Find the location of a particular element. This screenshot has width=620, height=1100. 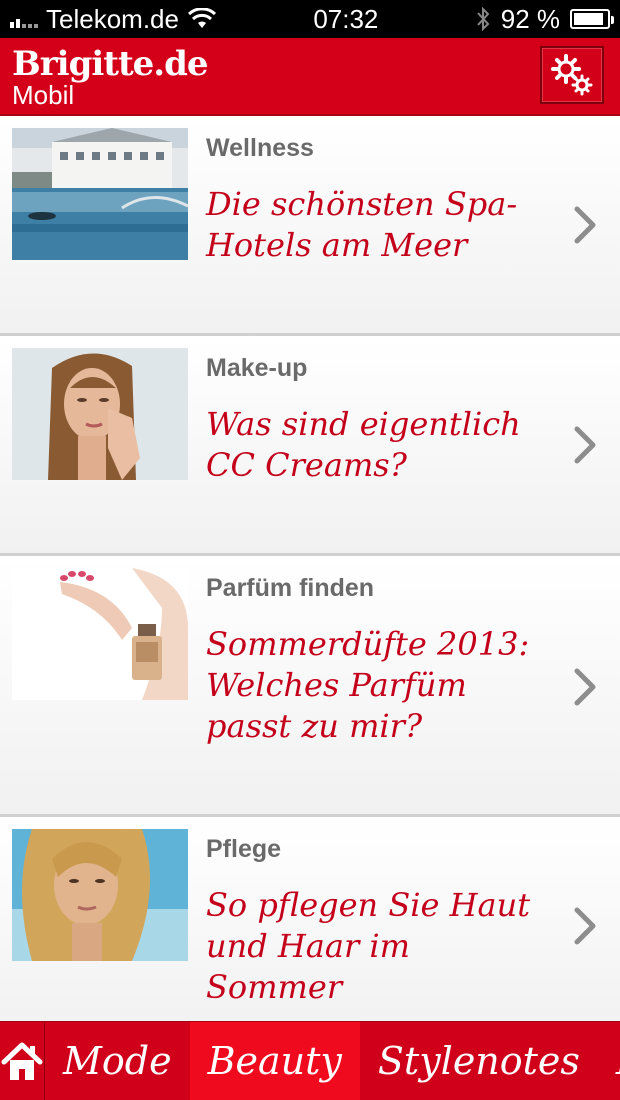

bluetooth-icon is located at coordinates (483, 19).